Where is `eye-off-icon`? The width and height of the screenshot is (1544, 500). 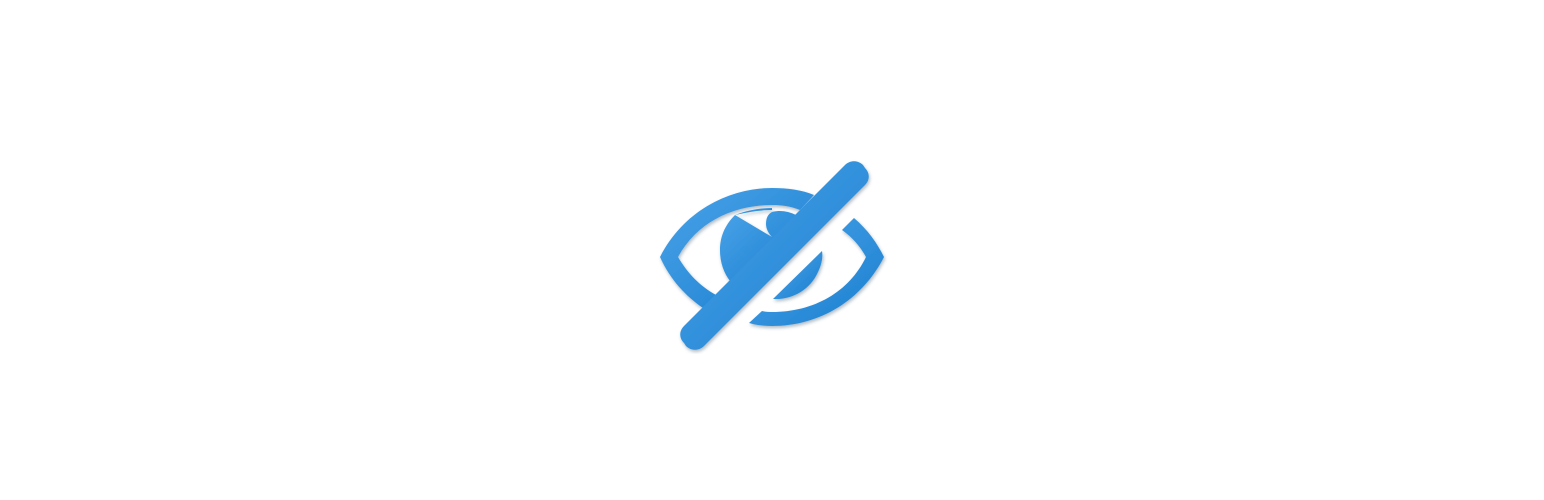 eye-off-icon is located at coordinates (772, 255).